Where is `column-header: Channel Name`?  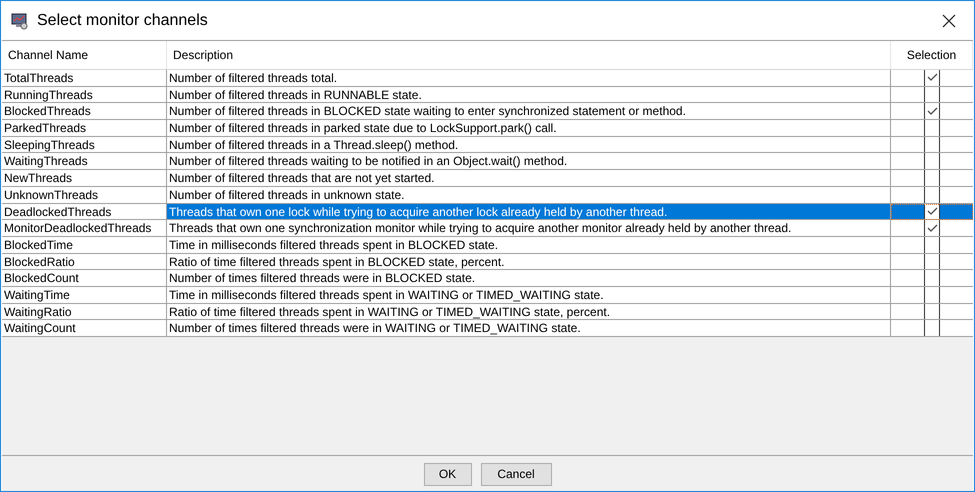
column-header: Channel Name is located at coordinates (84, 55).